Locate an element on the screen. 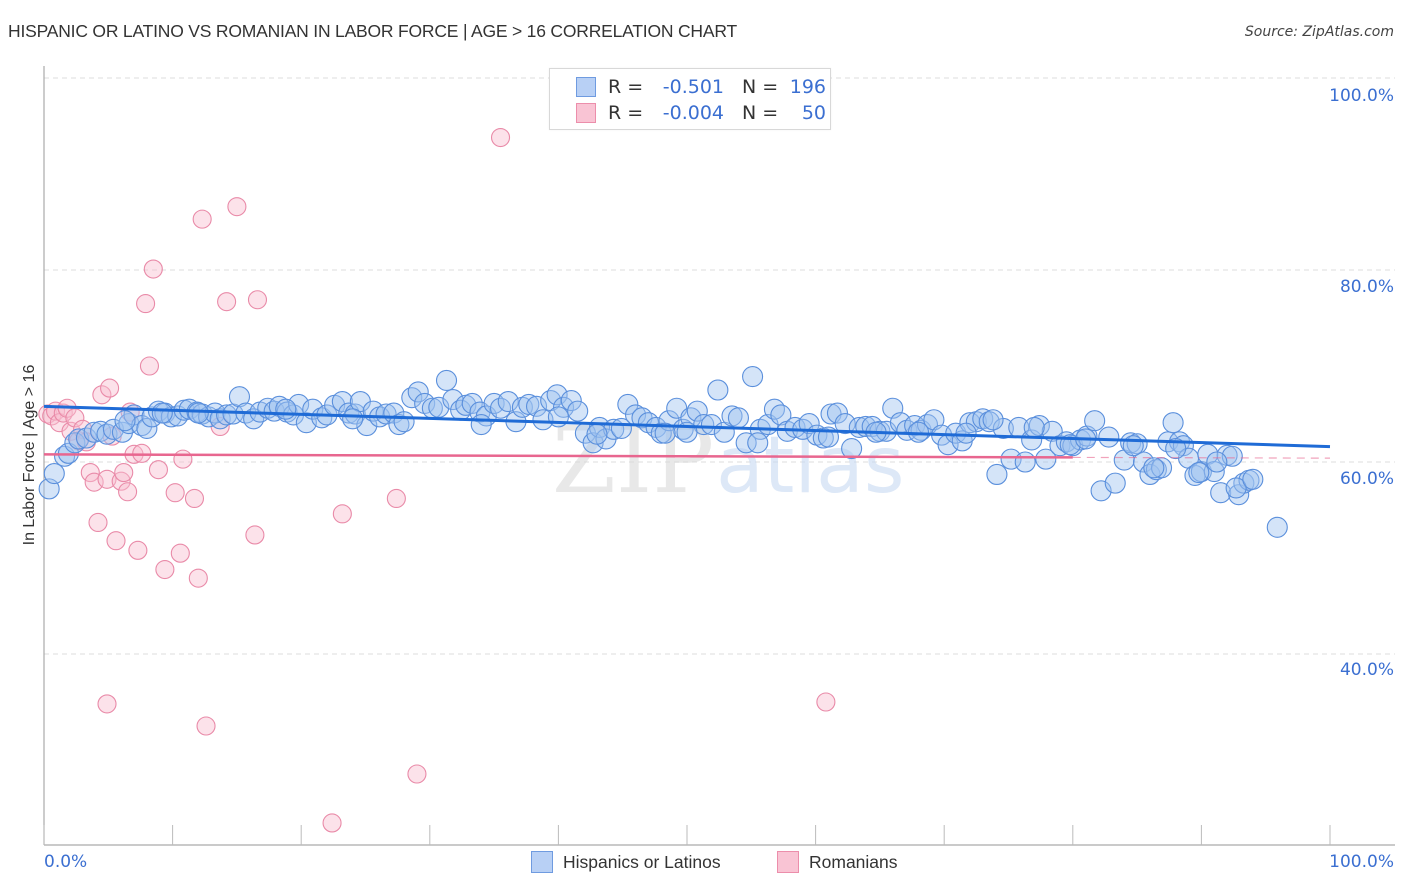 The width and height of the screenshot is (1406, 892). romanians-trend-line-extension is located at coordinates (1201, 457).